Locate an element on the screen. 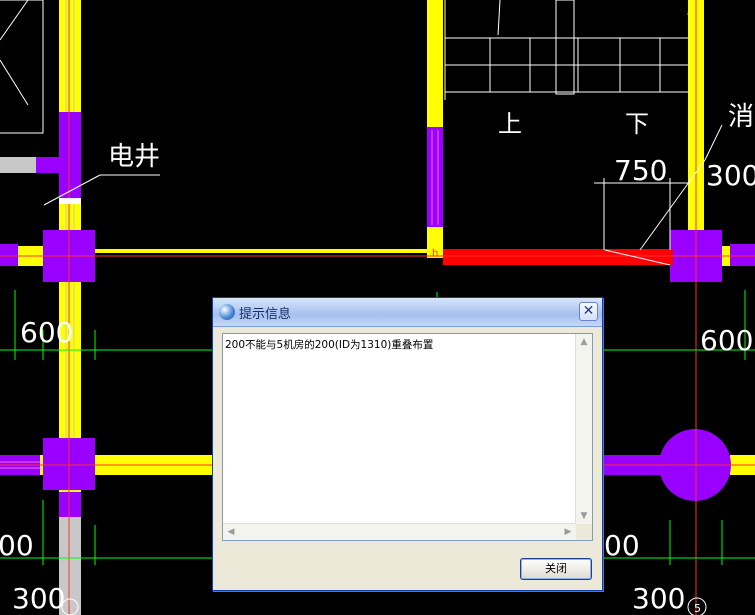 The width and height of the screenshot is (755, 615). horizontal-scrollbar: ◀ ▶ is located at coordinates (399, 531).